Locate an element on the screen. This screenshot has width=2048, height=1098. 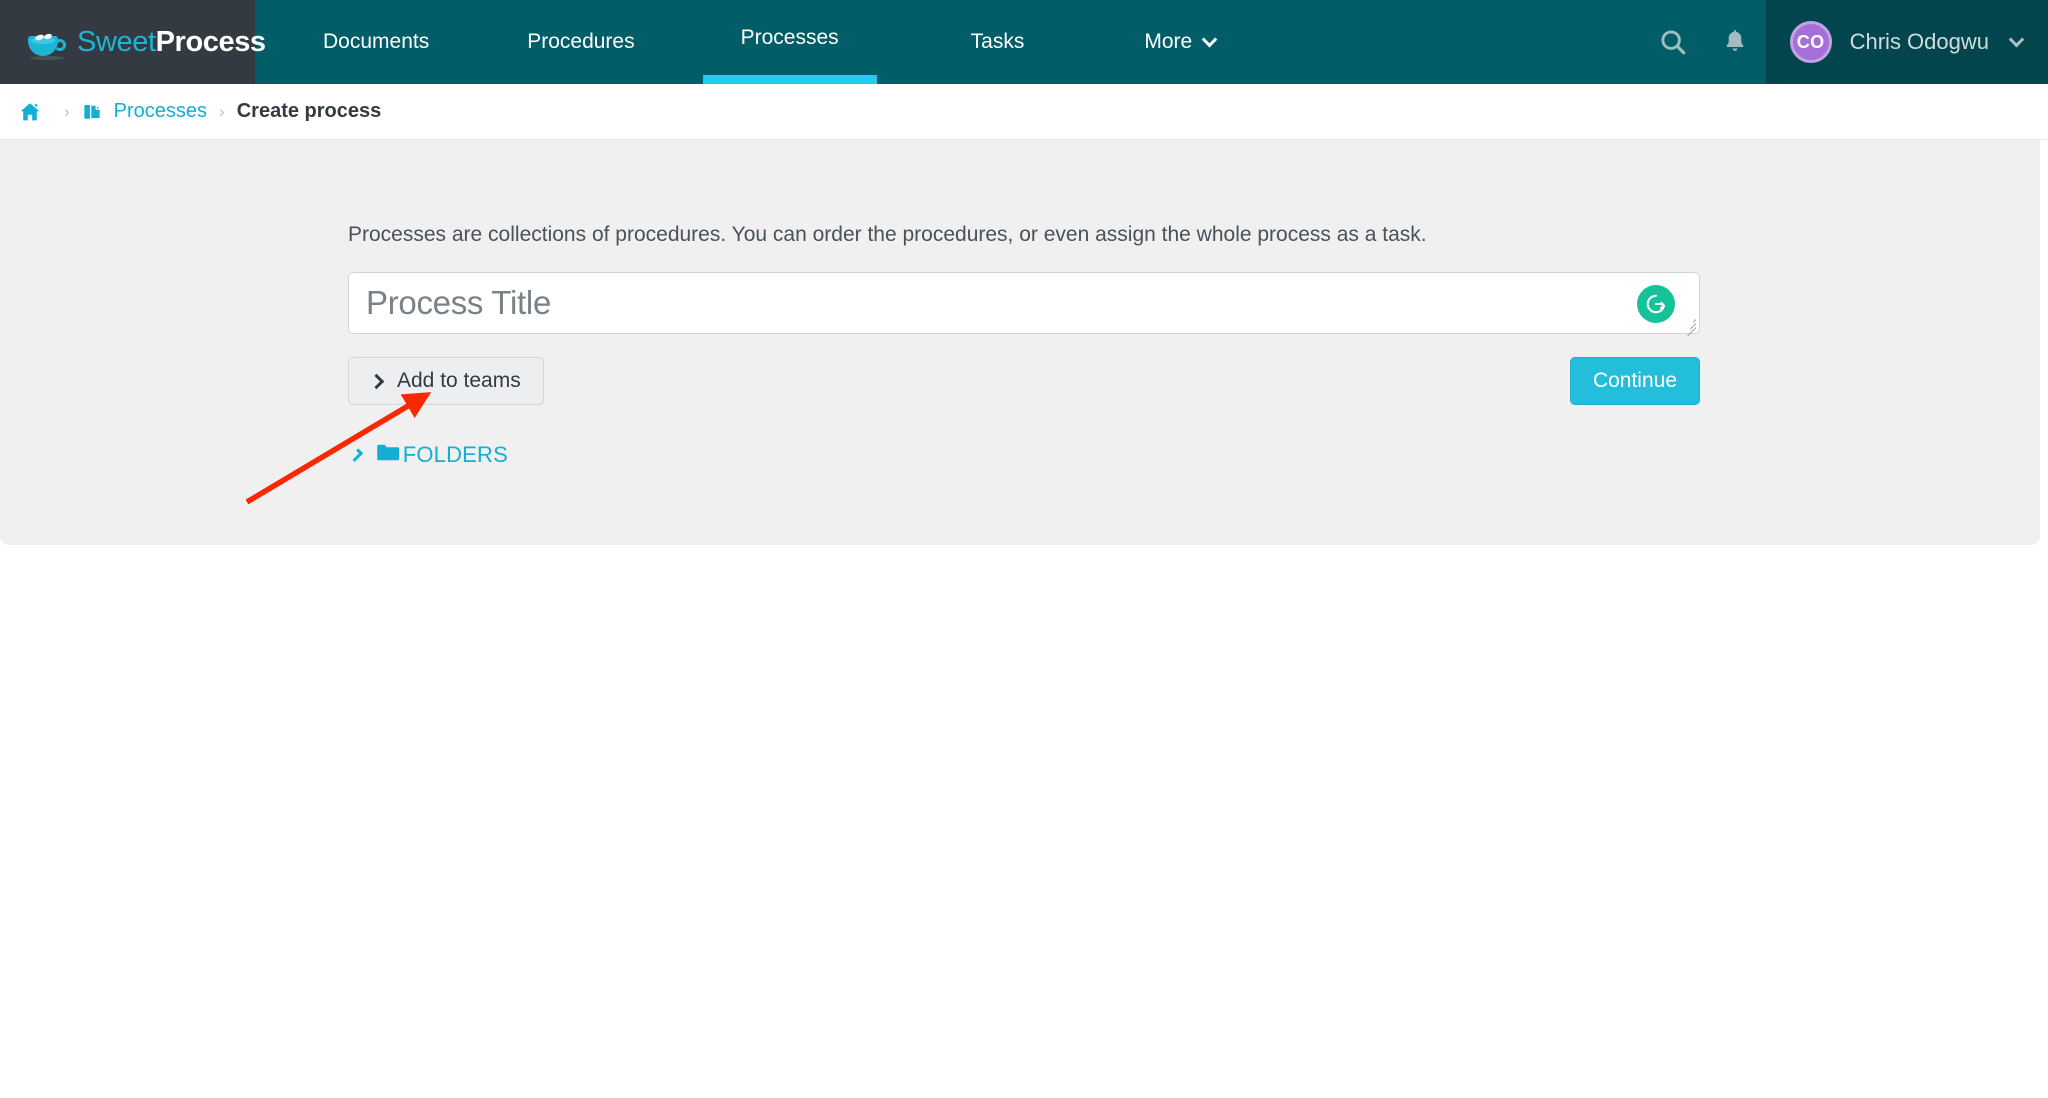
avatar: CO is located at coordinates (1810, 42).